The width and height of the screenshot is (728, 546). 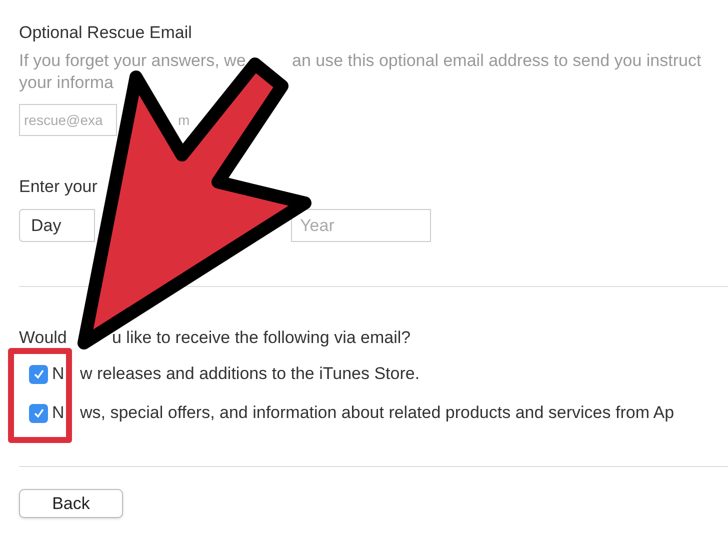 I want to click on email-field: rescue@exa, so click(x=68, y=120).